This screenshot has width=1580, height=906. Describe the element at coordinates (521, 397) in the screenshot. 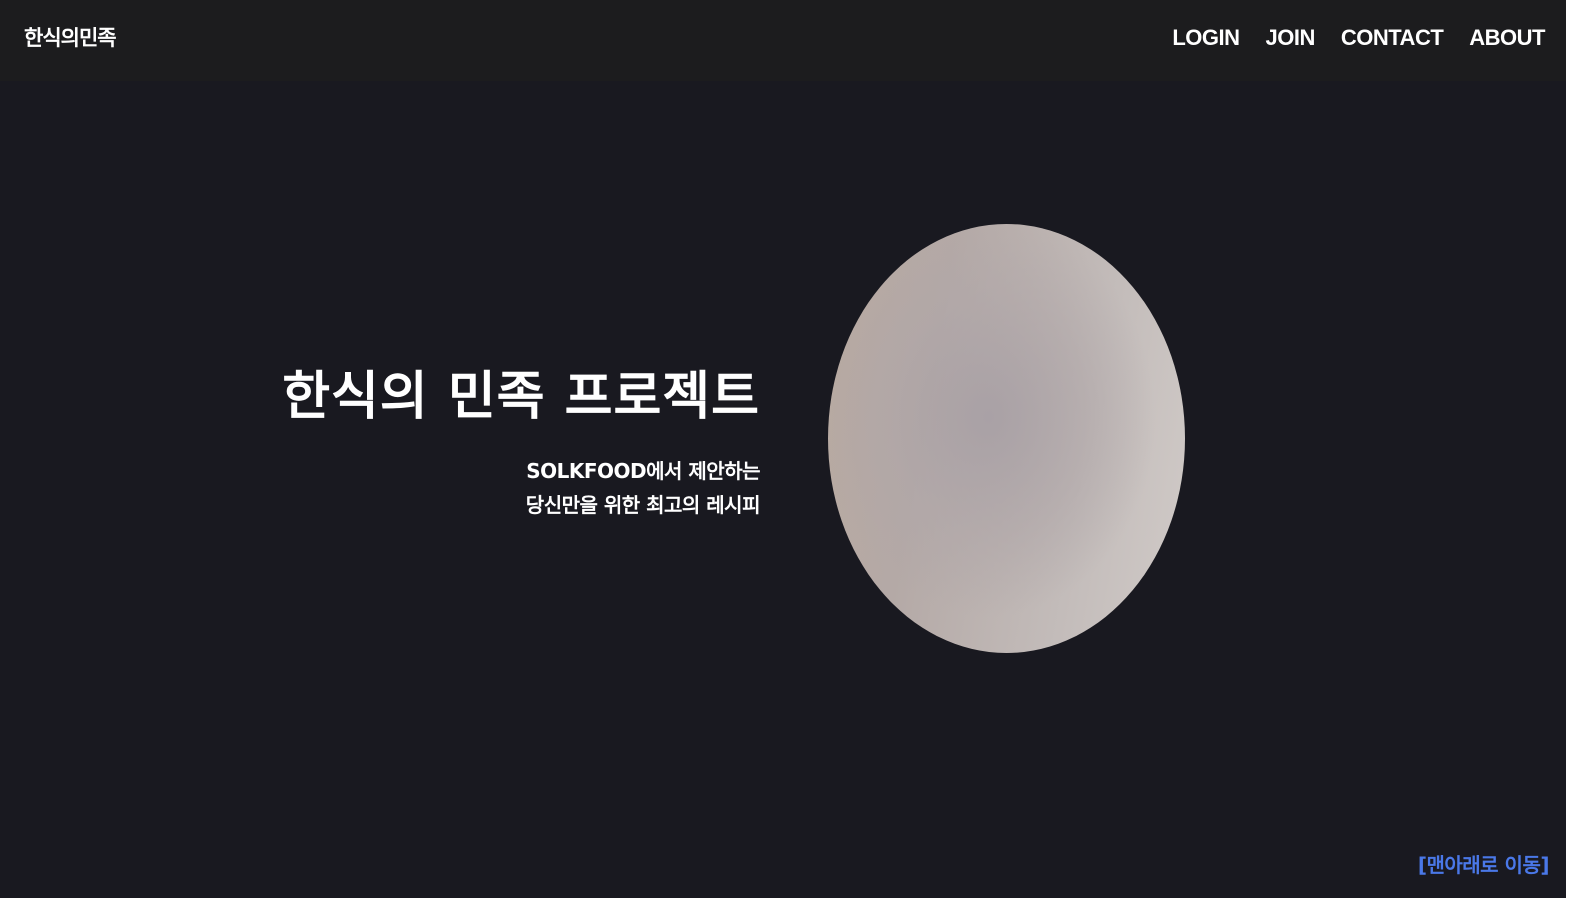

I see `hero-title: 한식의 민족 프로젝트` at that location.